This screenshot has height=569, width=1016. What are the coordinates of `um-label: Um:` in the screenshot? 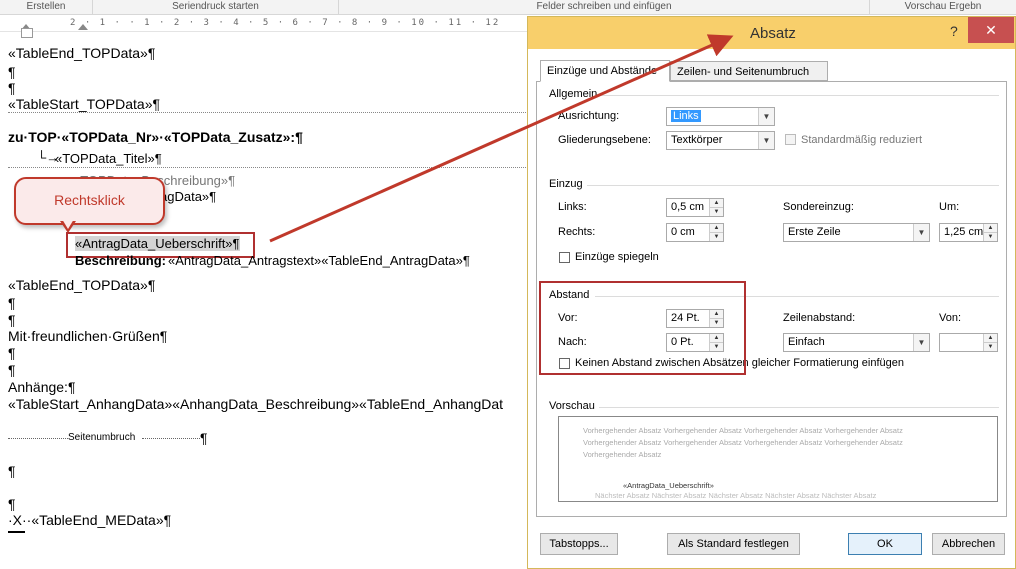 It's located at (949, 207).